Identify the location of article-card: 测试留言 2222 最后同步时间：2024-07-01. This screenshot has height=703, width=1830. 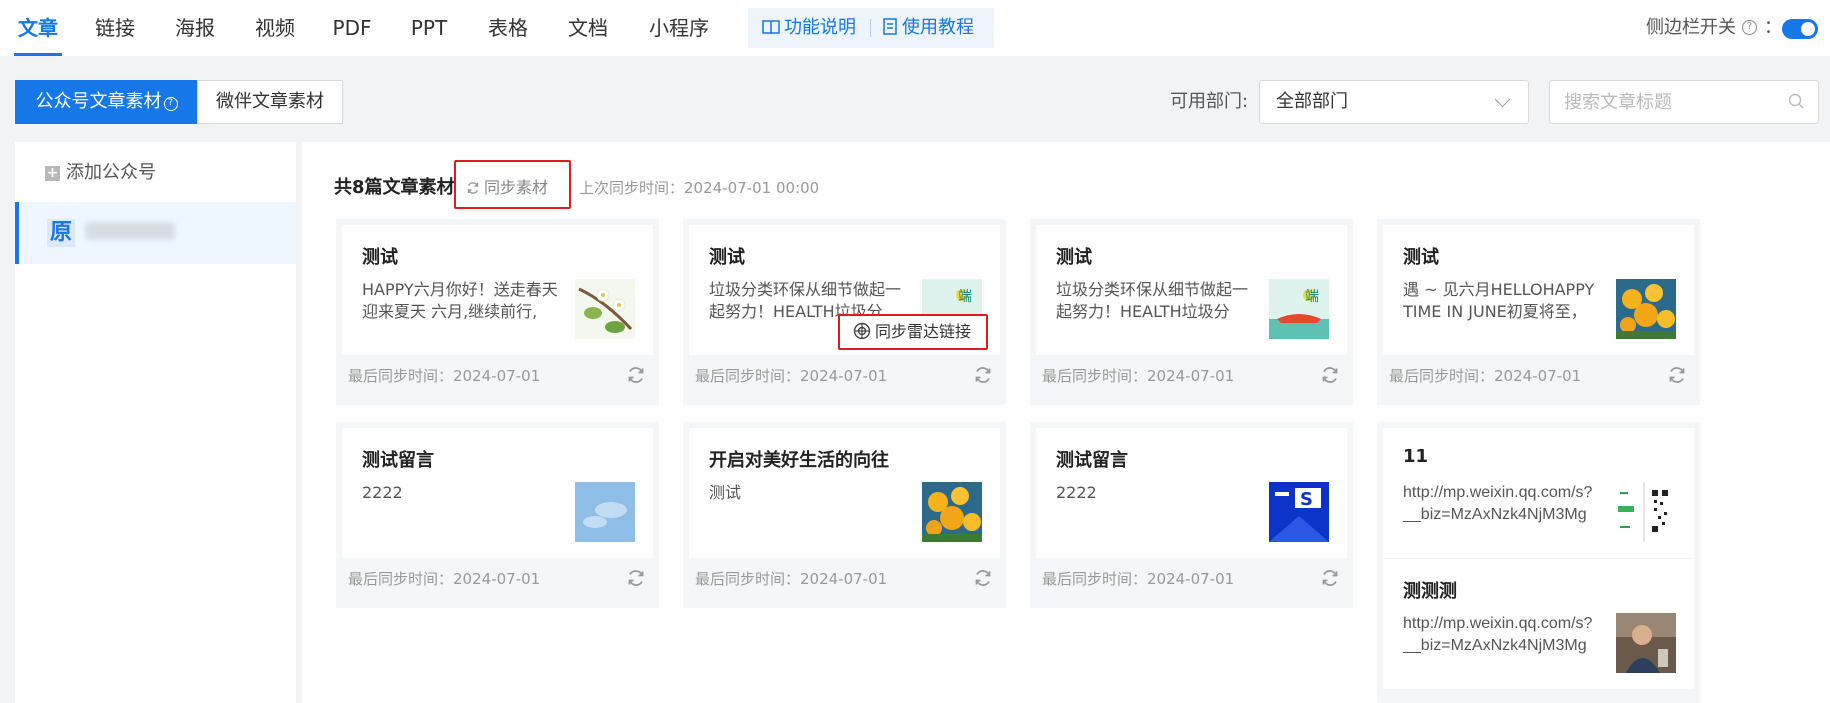
(497, 515).